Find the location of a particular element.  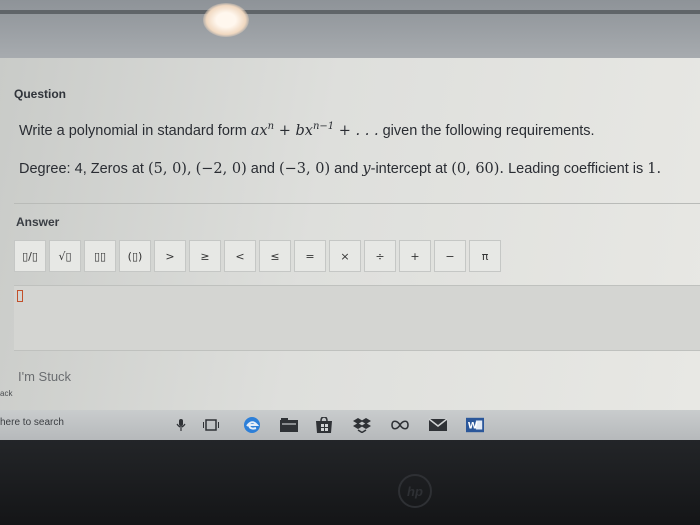

answer-input is located at coordinates (357, 318).